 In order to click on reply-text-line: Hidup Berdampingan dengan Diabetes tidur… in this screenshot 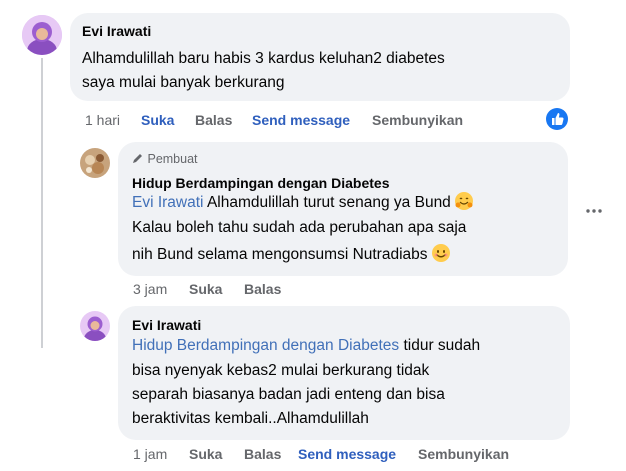, I will do `click(306, 346)`.